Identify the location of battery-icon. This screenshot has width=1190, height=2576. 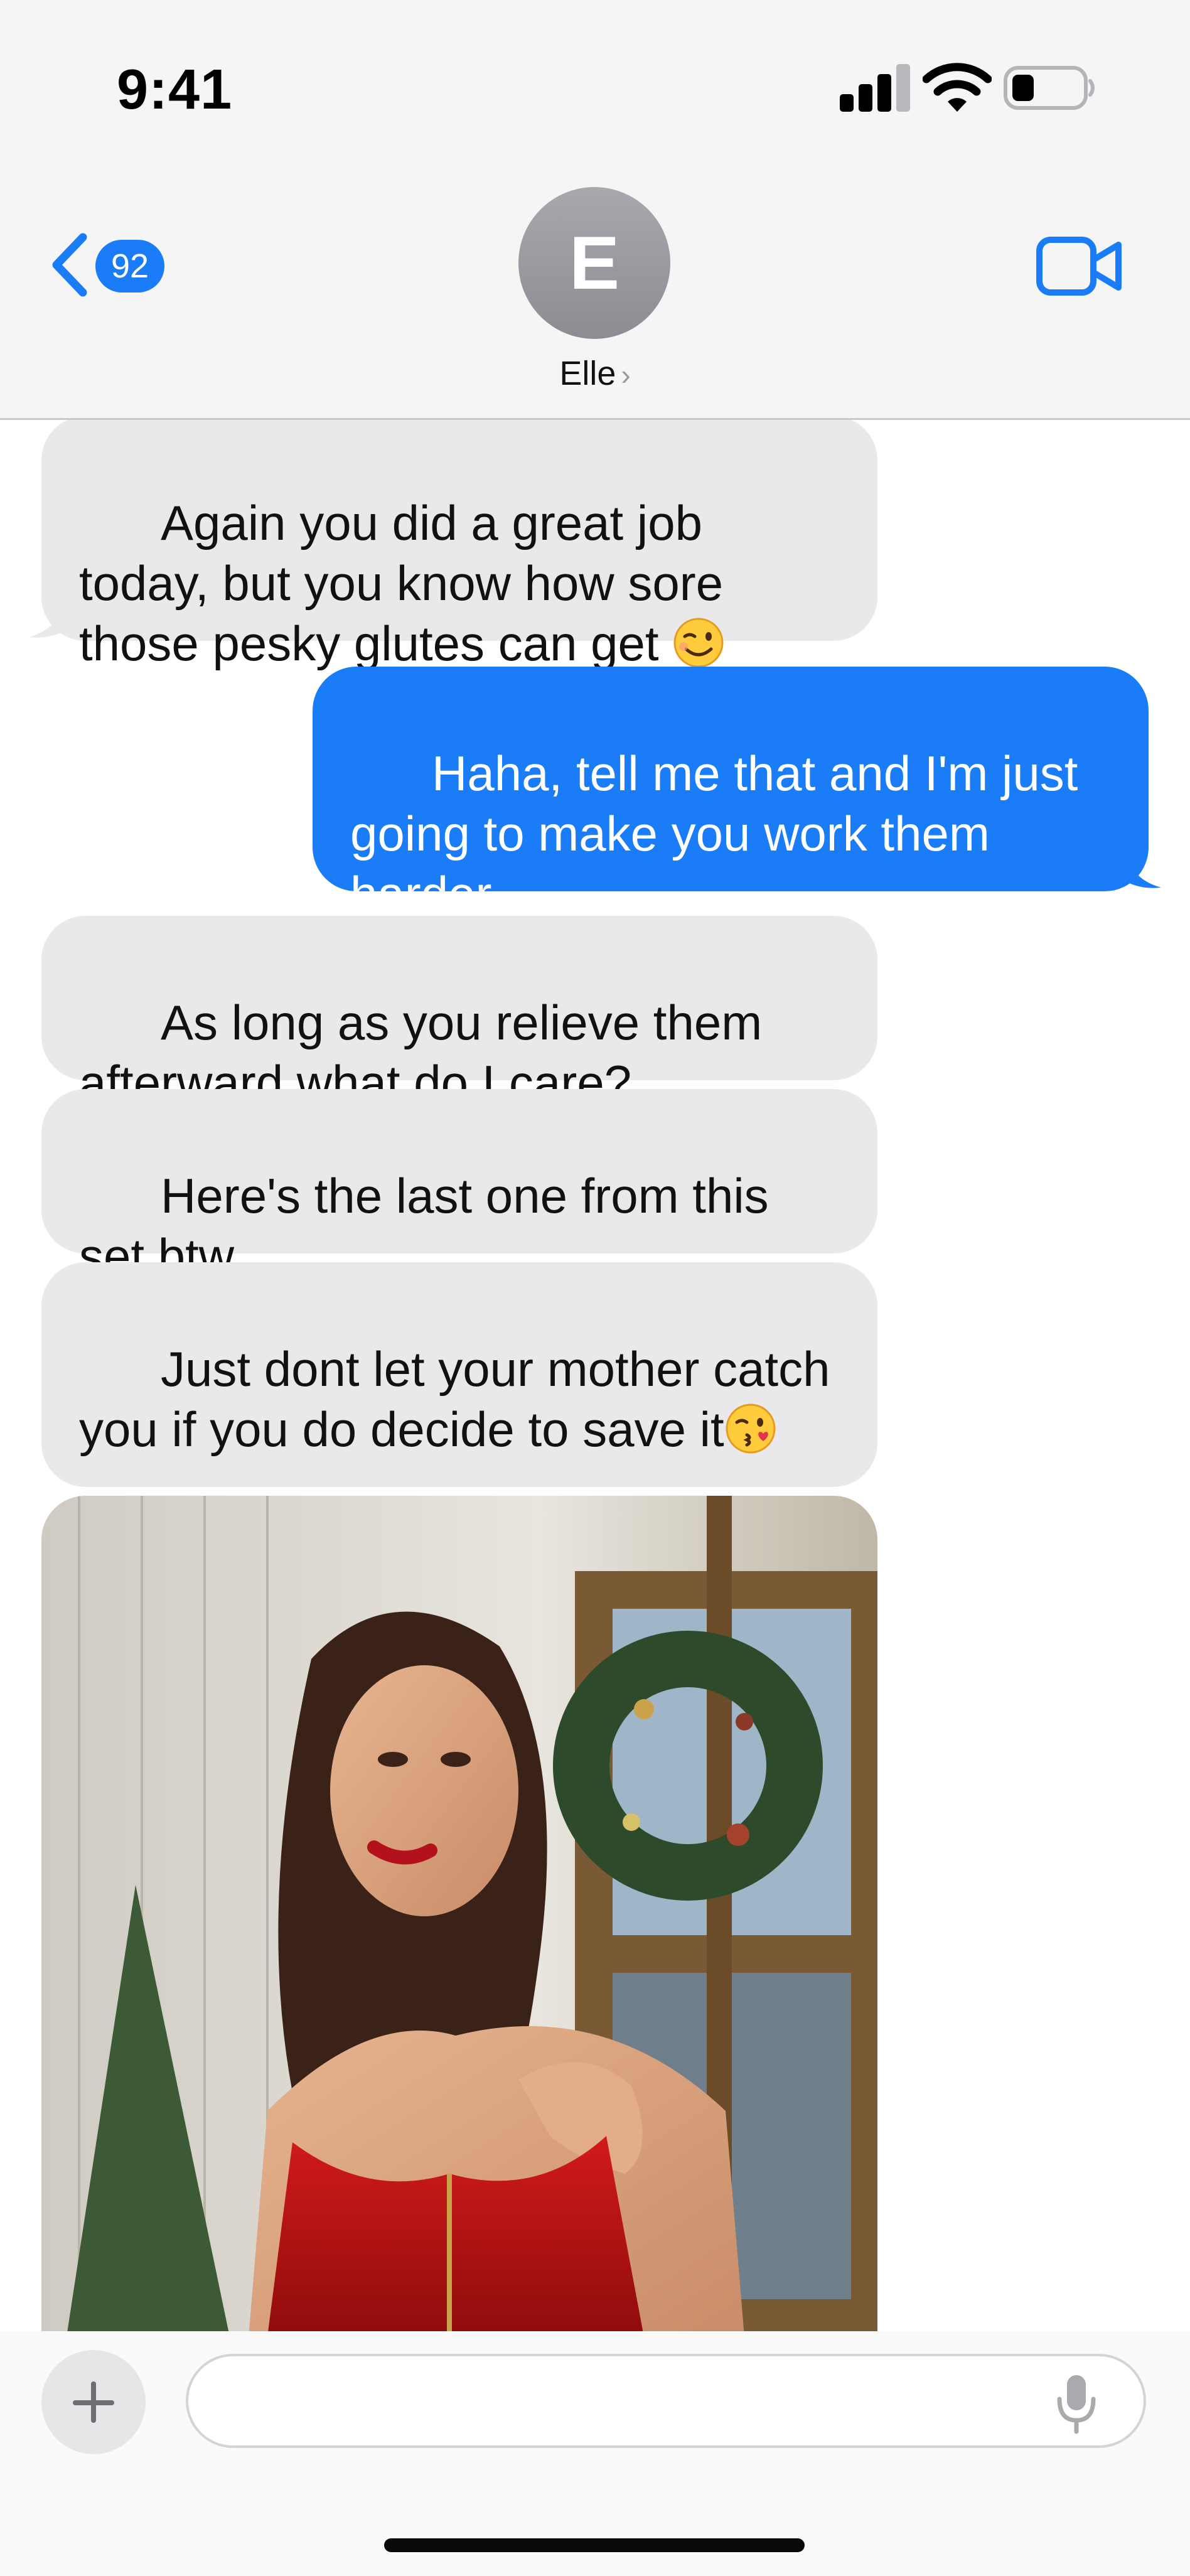
(1049, 88).